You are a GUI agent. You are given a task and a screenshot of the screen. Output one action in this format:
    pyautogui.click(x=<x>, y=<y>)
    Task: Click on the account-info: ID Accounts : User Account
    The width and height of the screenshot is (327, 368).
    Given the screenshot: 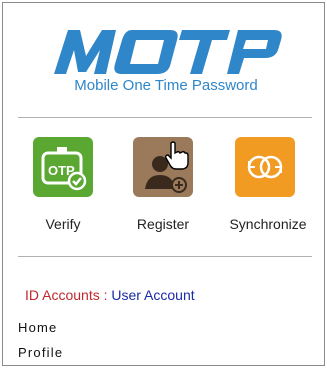 What is the action you would take?
    pyautogui.click(x=110, y=295)
    